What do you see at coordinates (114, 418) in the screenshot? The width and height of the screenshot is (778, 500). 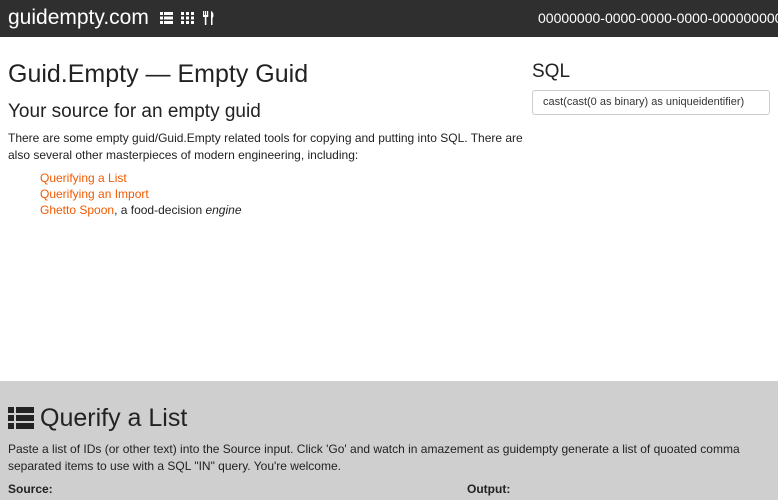 I see `querify-title-text: Querify a List` at bounding box center [114, 418].